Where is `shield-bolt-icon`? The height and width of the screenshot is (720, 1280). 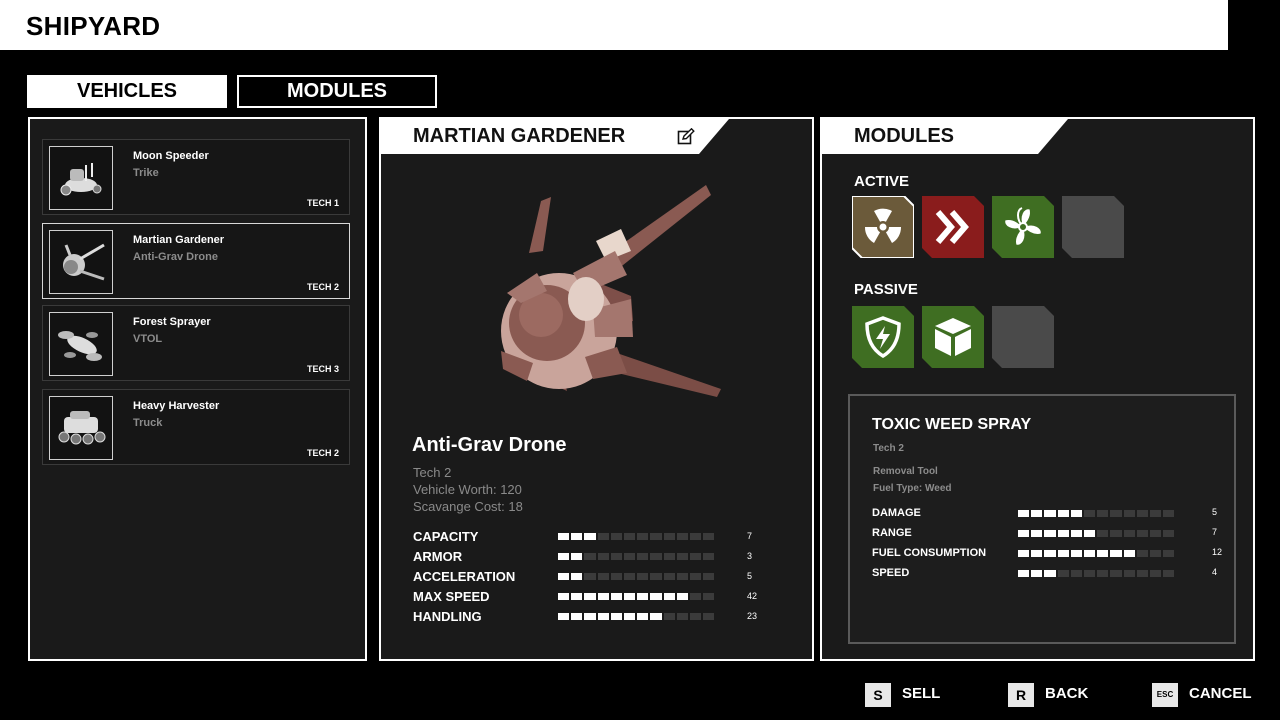
shield-bolt-icon is located at coordinates (883, 337).